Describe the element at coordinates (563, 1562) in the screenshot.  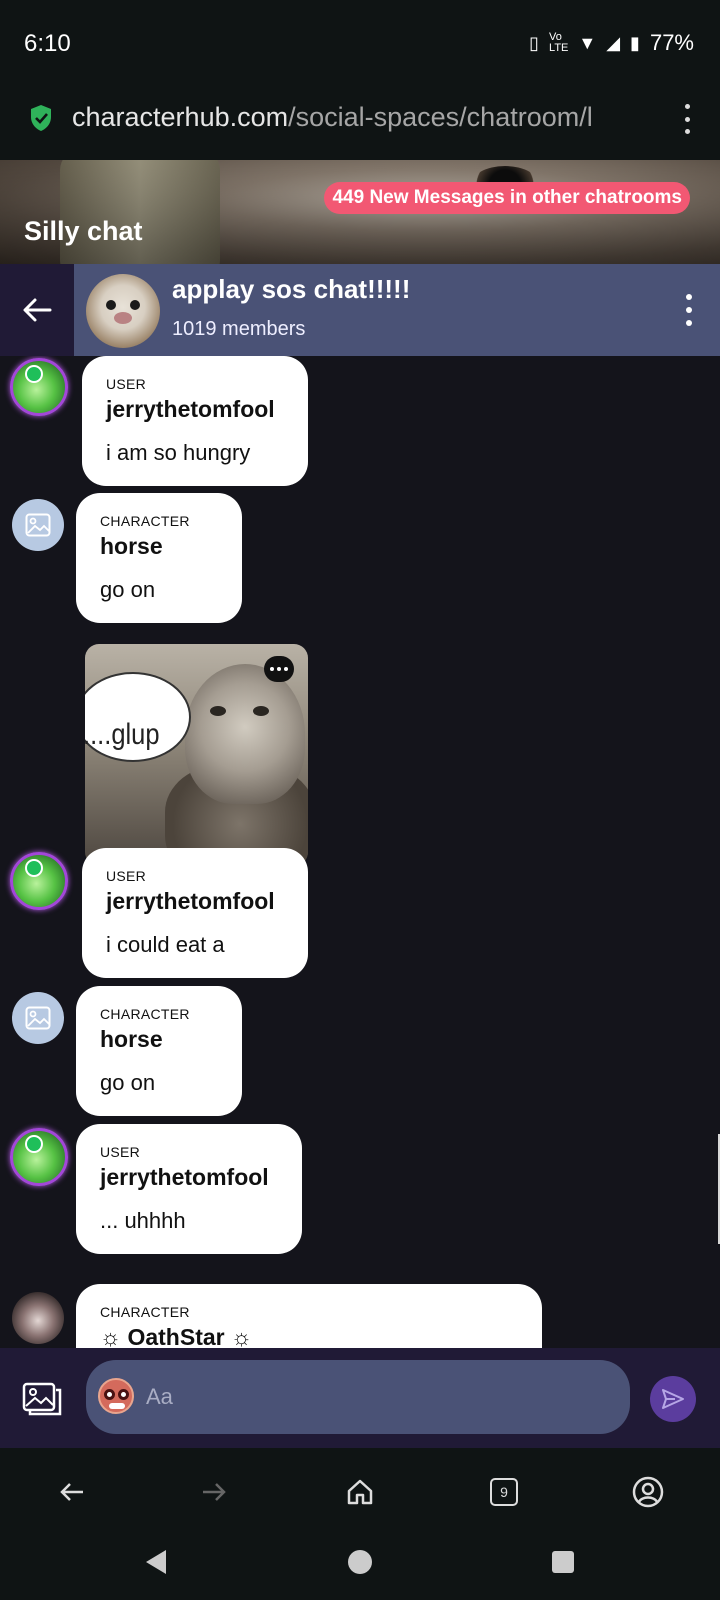
I see `system-recents-icon` at that location.